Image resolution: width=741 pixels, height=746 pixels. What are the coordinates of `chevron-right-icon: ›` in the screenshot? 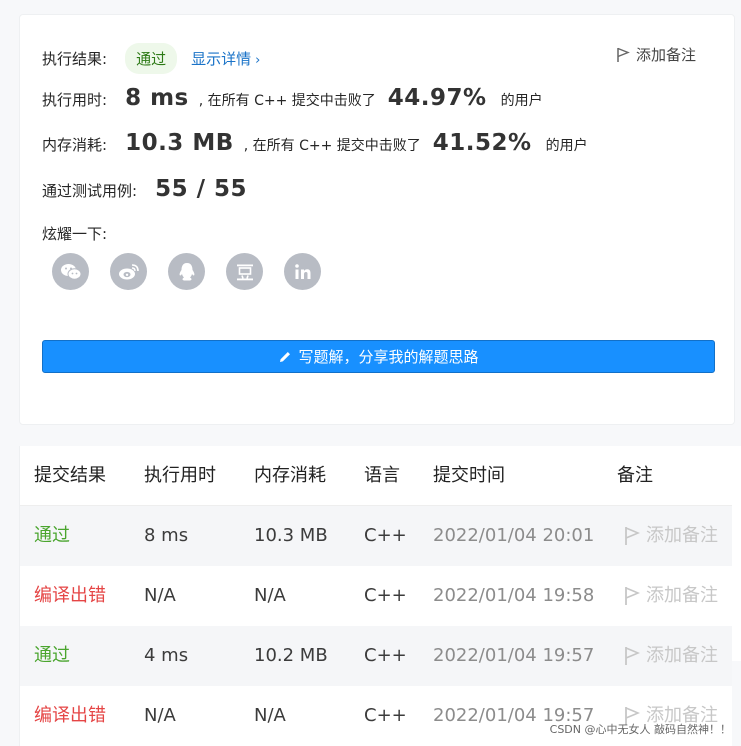 It's located at (258, 60).